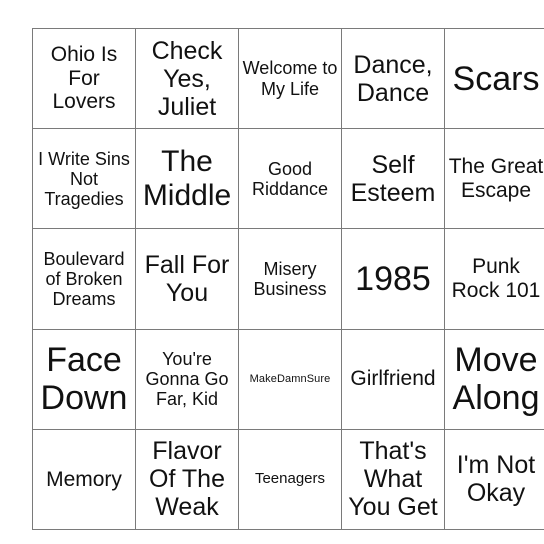  I want to click on bingo-cell-r5c3: Teenagers, so click(290, 479).